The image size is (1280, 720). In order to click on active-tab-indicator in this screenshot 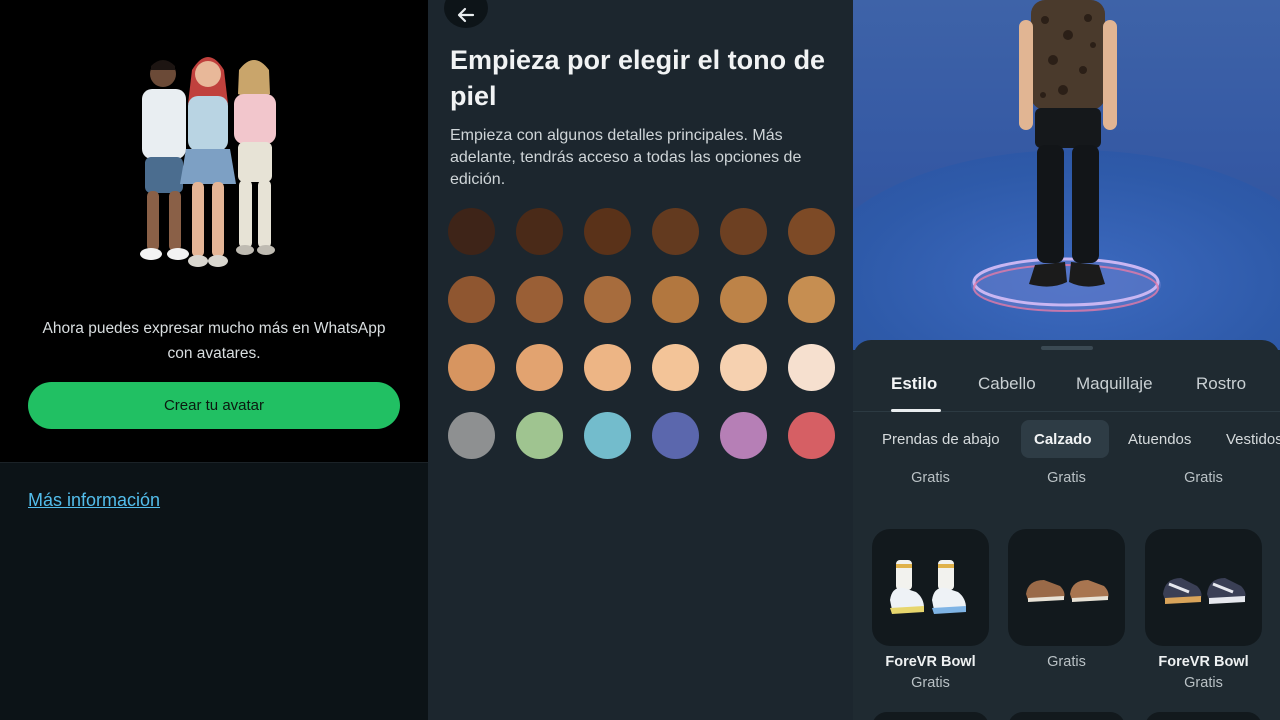, I will do `click(916, 410)`.